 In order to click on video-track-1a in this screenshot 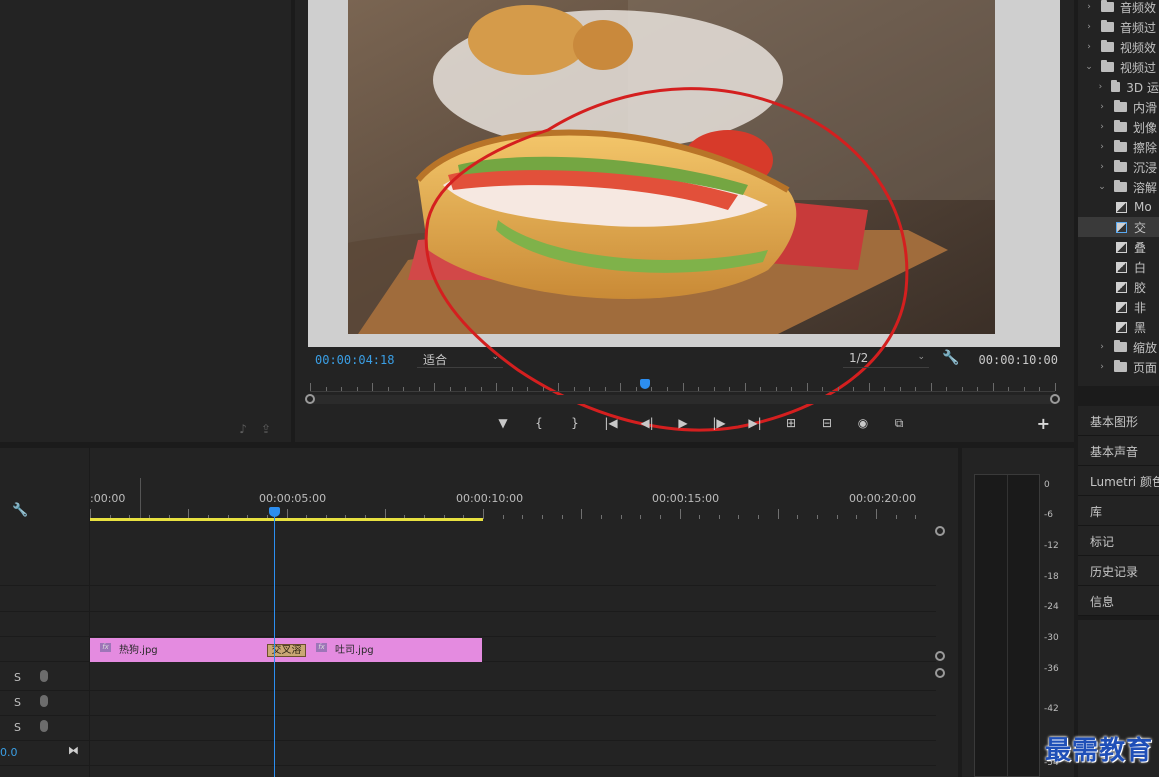, I will do `click(513, 624)`.